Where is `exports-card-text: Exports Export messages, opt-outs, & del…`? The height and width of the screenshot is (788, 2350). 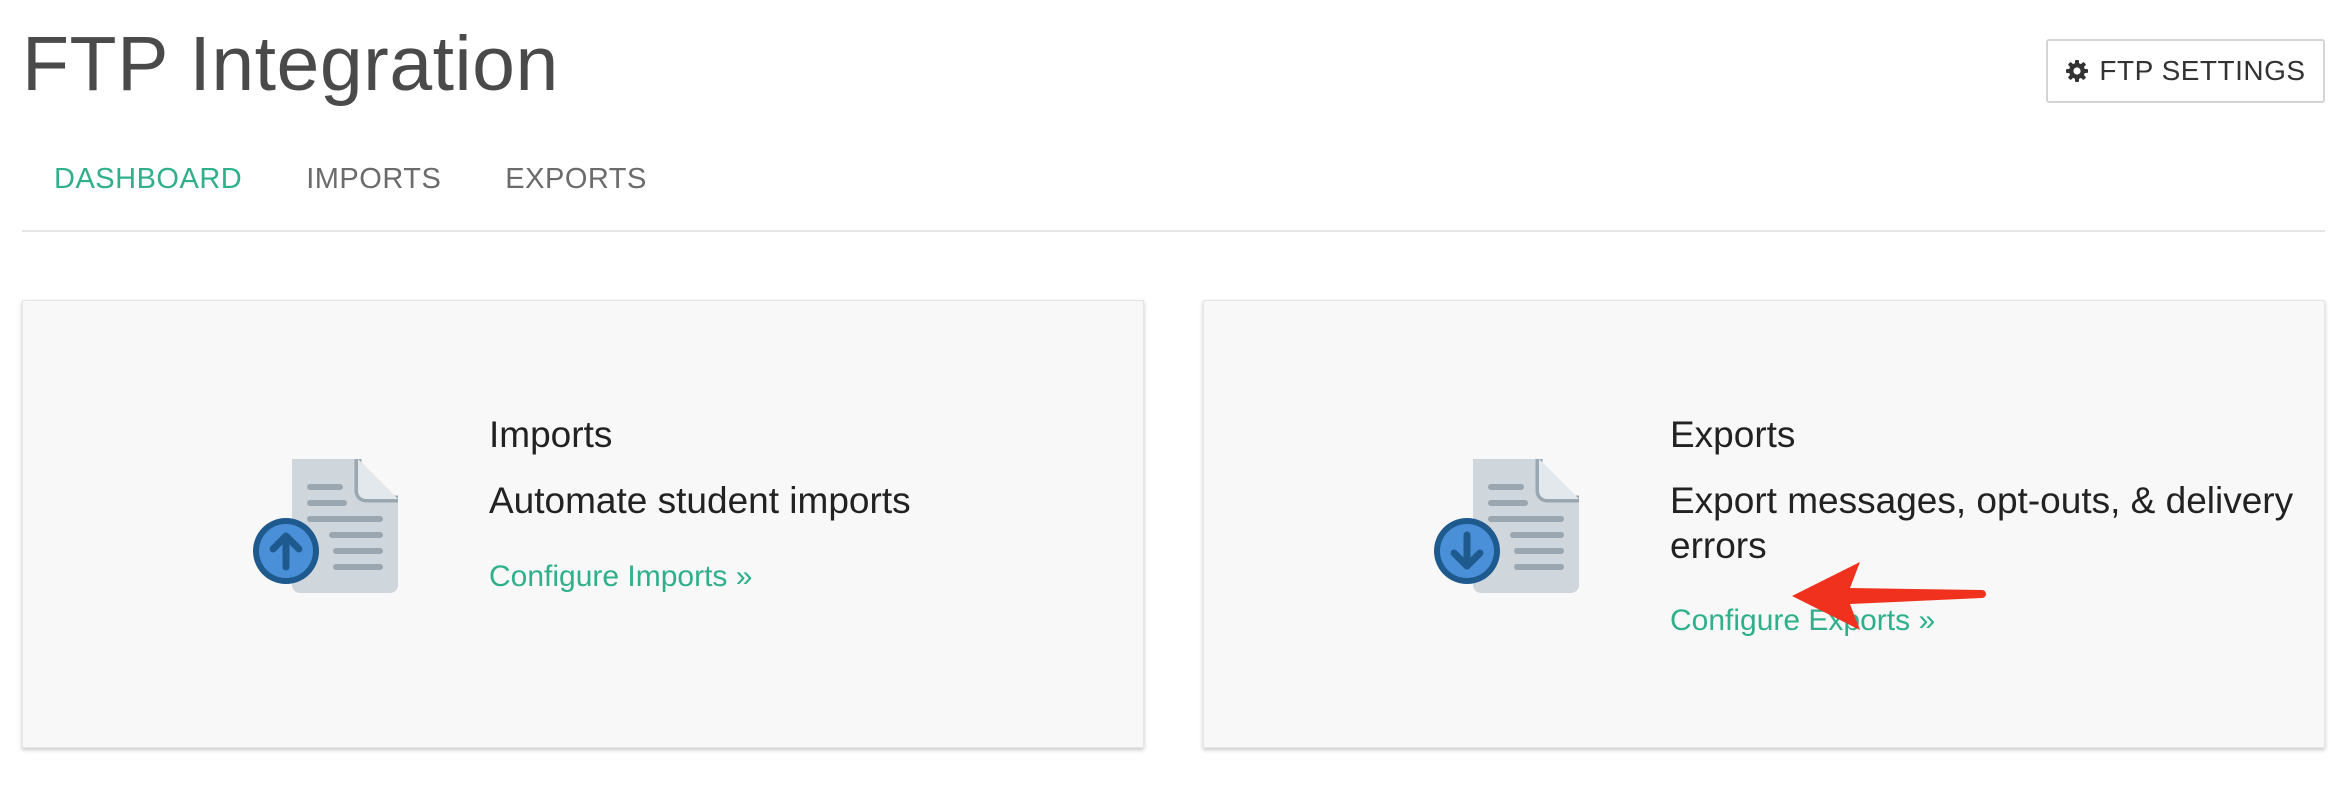
exports-card-text: Exports Export messages, opt-outs, & del… is located at coordinates (1997, 525).